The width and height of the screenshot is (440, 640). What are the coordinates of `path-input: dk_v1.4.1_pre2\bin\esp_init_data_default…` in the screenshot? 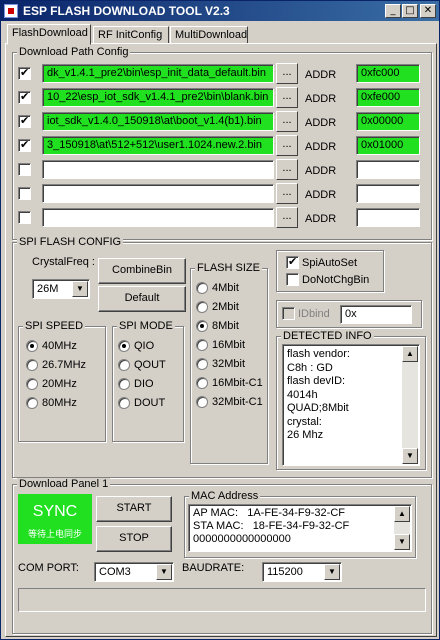 It's located at (158, 73).